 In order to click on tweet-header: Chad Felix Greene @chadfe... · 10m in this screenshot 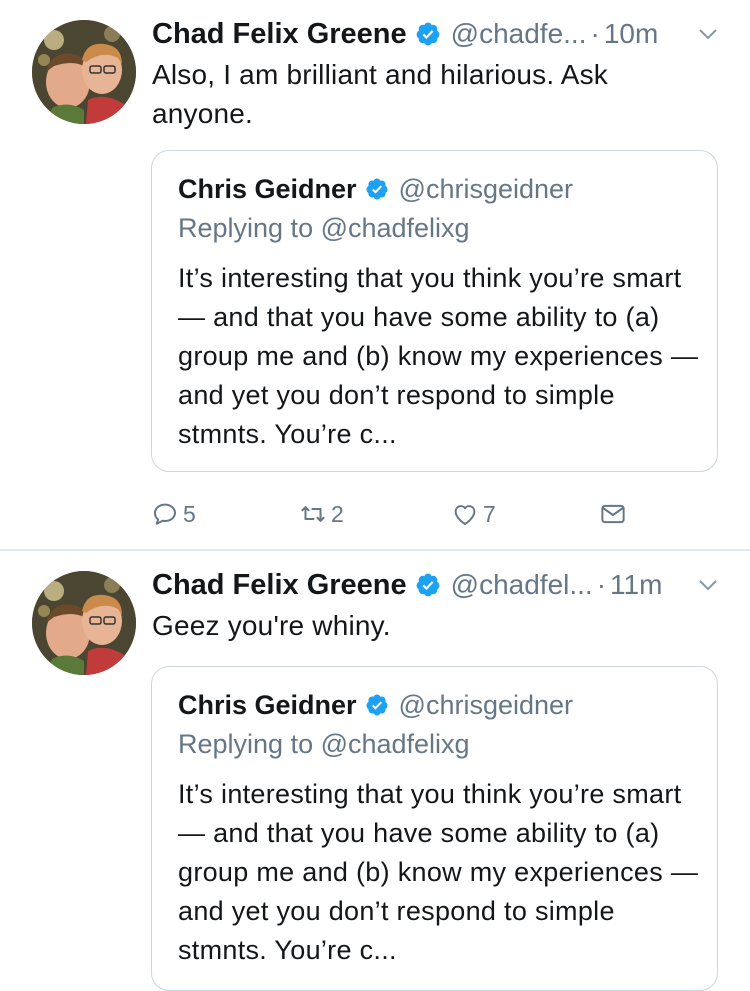, I will do `click(436, 34)`.